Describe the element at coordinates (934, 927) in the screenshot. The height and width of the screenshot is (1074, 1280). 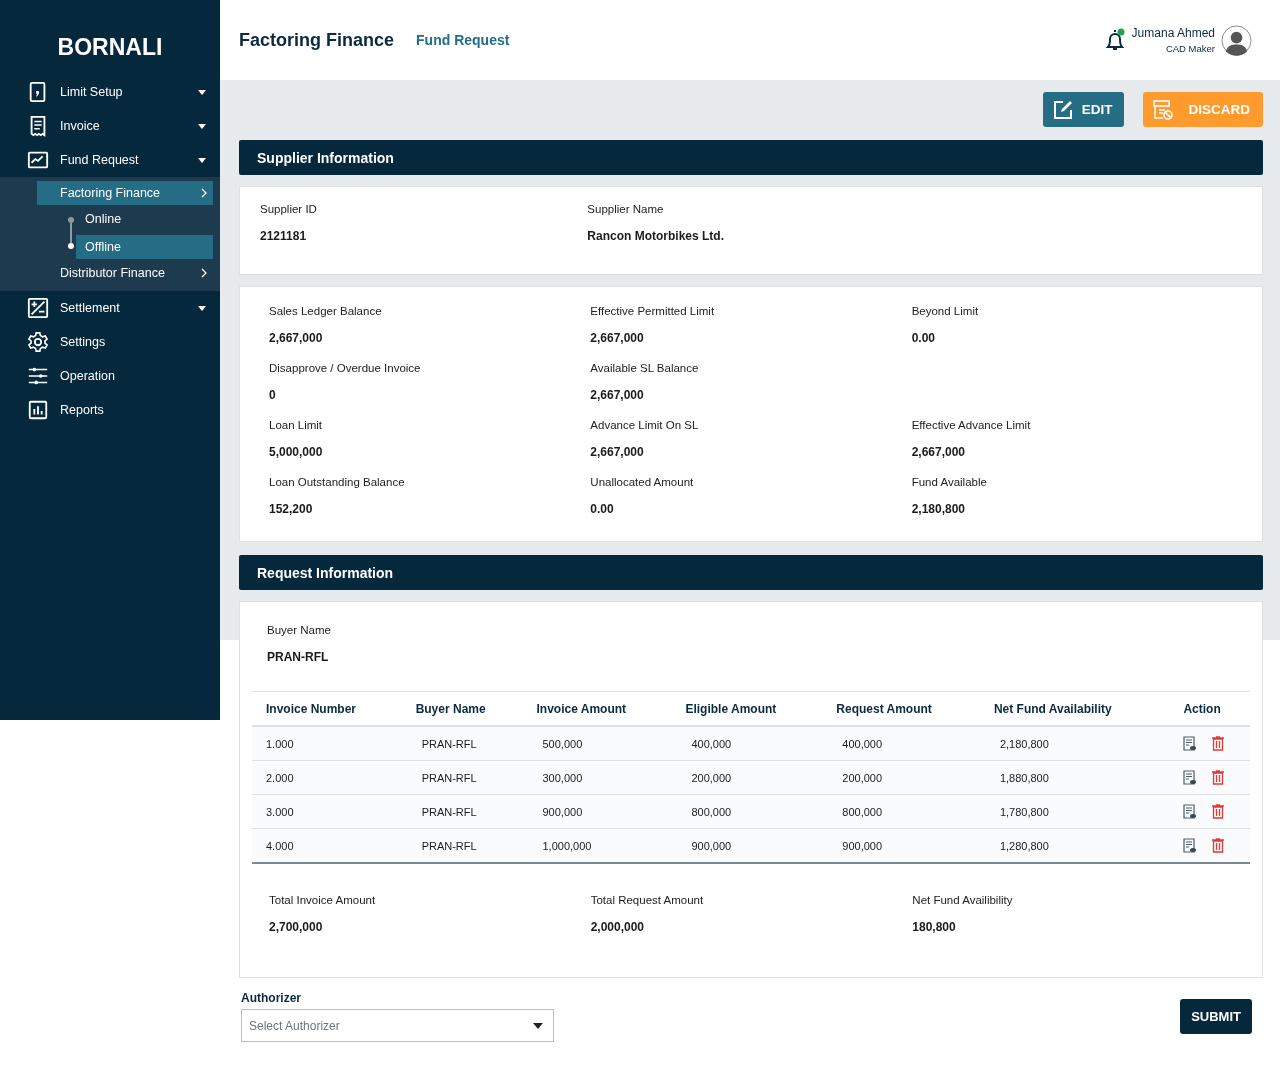
I see `field-value: 180,800` at that location.